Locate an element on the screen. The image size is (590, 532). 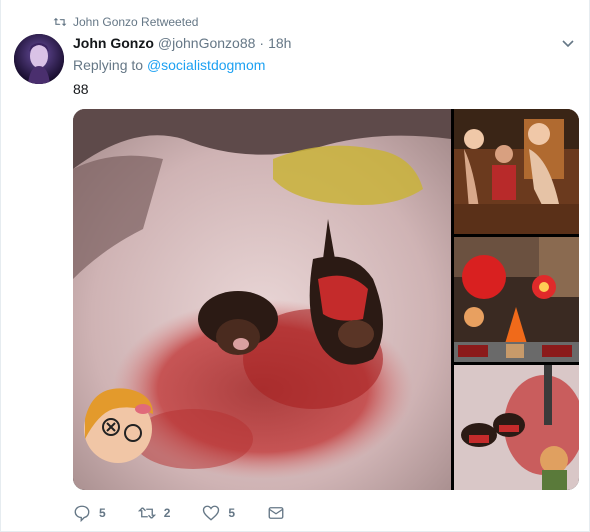
avatar is located at coordinates (39, 59).